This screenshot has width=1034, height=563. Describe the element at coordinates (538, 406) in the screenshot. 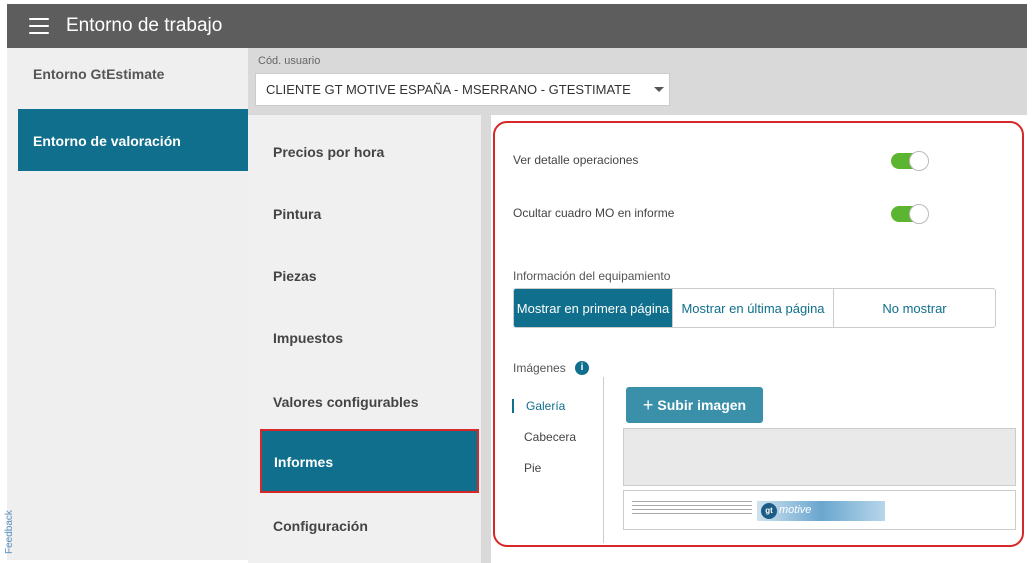

I see `tab-galeria: Galería` at that location.